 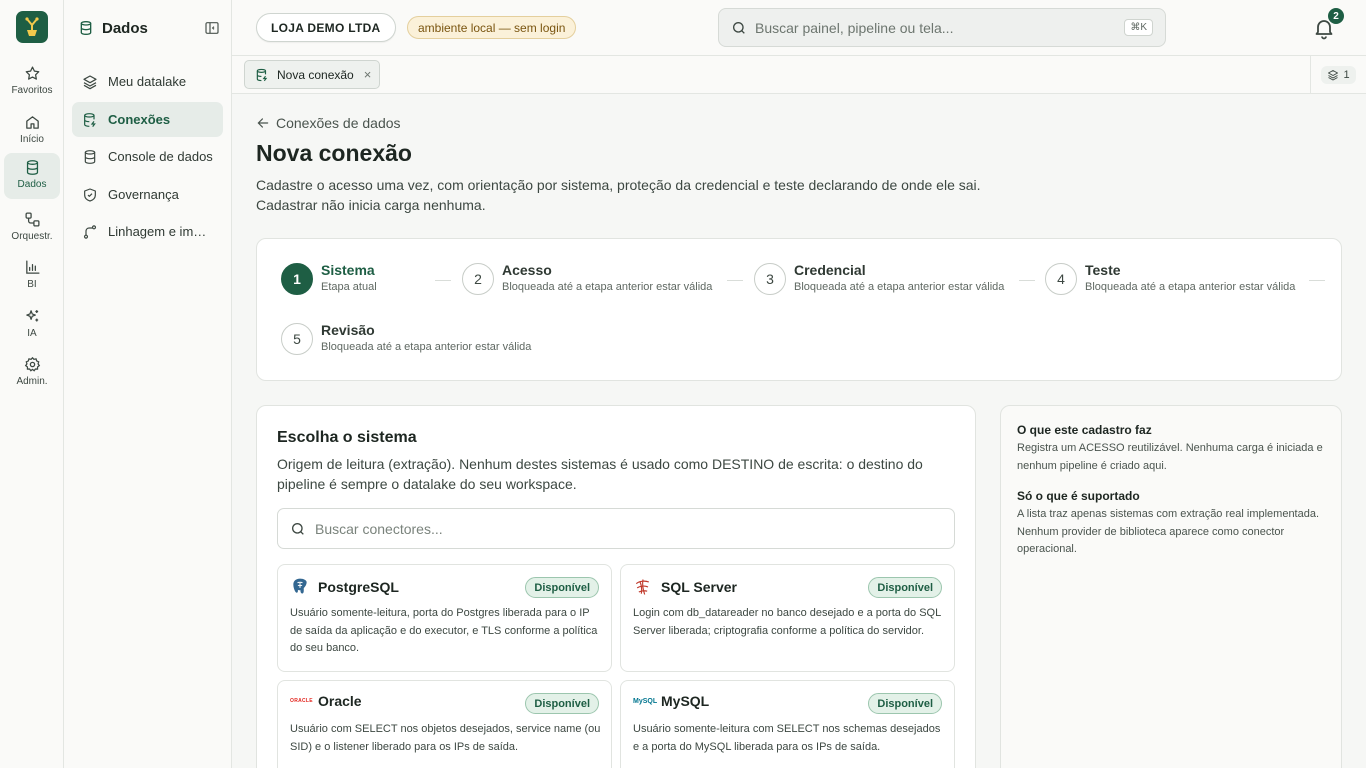 What do you see at coordinates (334, 153) in the screenshot?
I see `page-title: Nova conexão` at bounding box center [334, 153].